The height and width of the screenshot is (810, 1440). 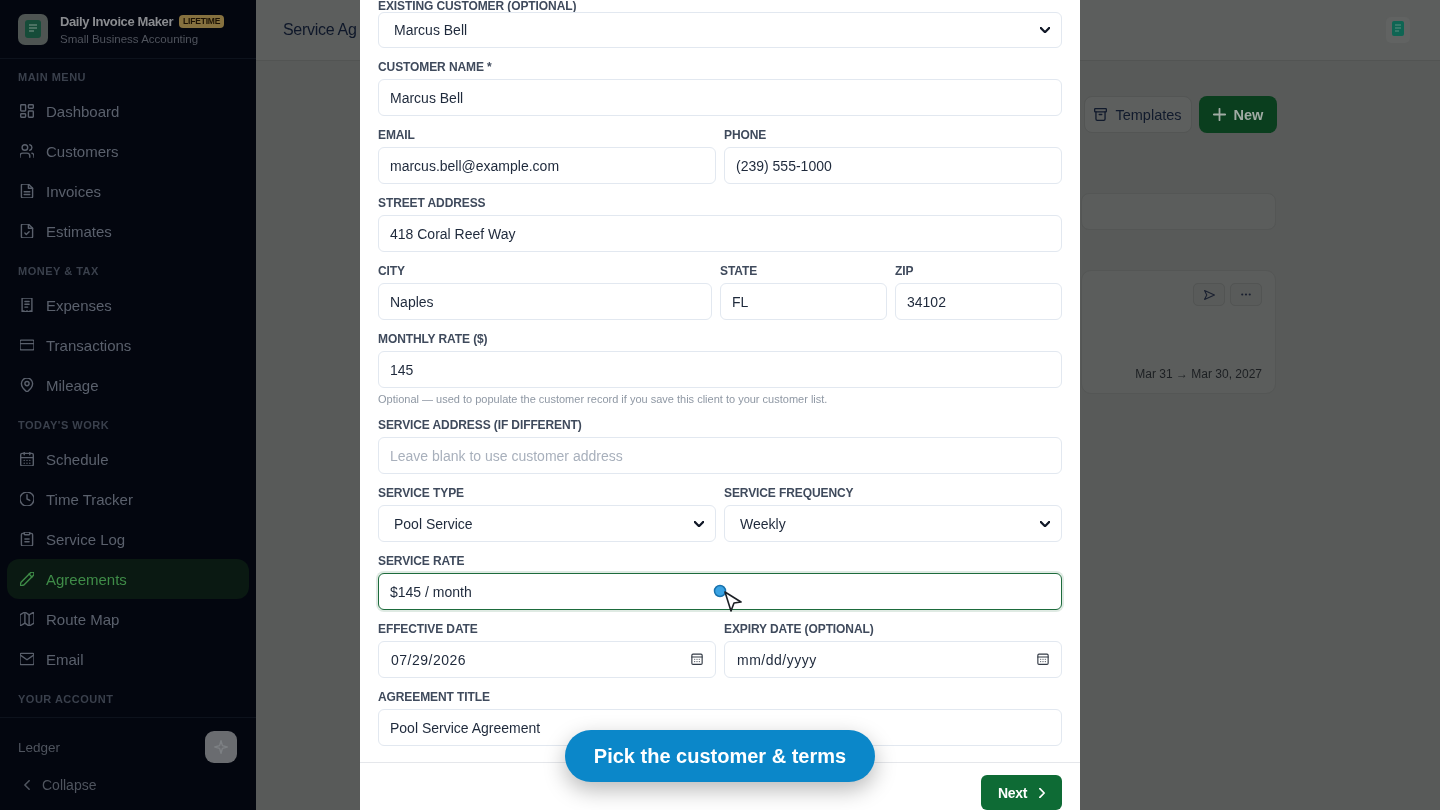 I want to click on text-field: Marcus Bell, so click(x=720, y=97).